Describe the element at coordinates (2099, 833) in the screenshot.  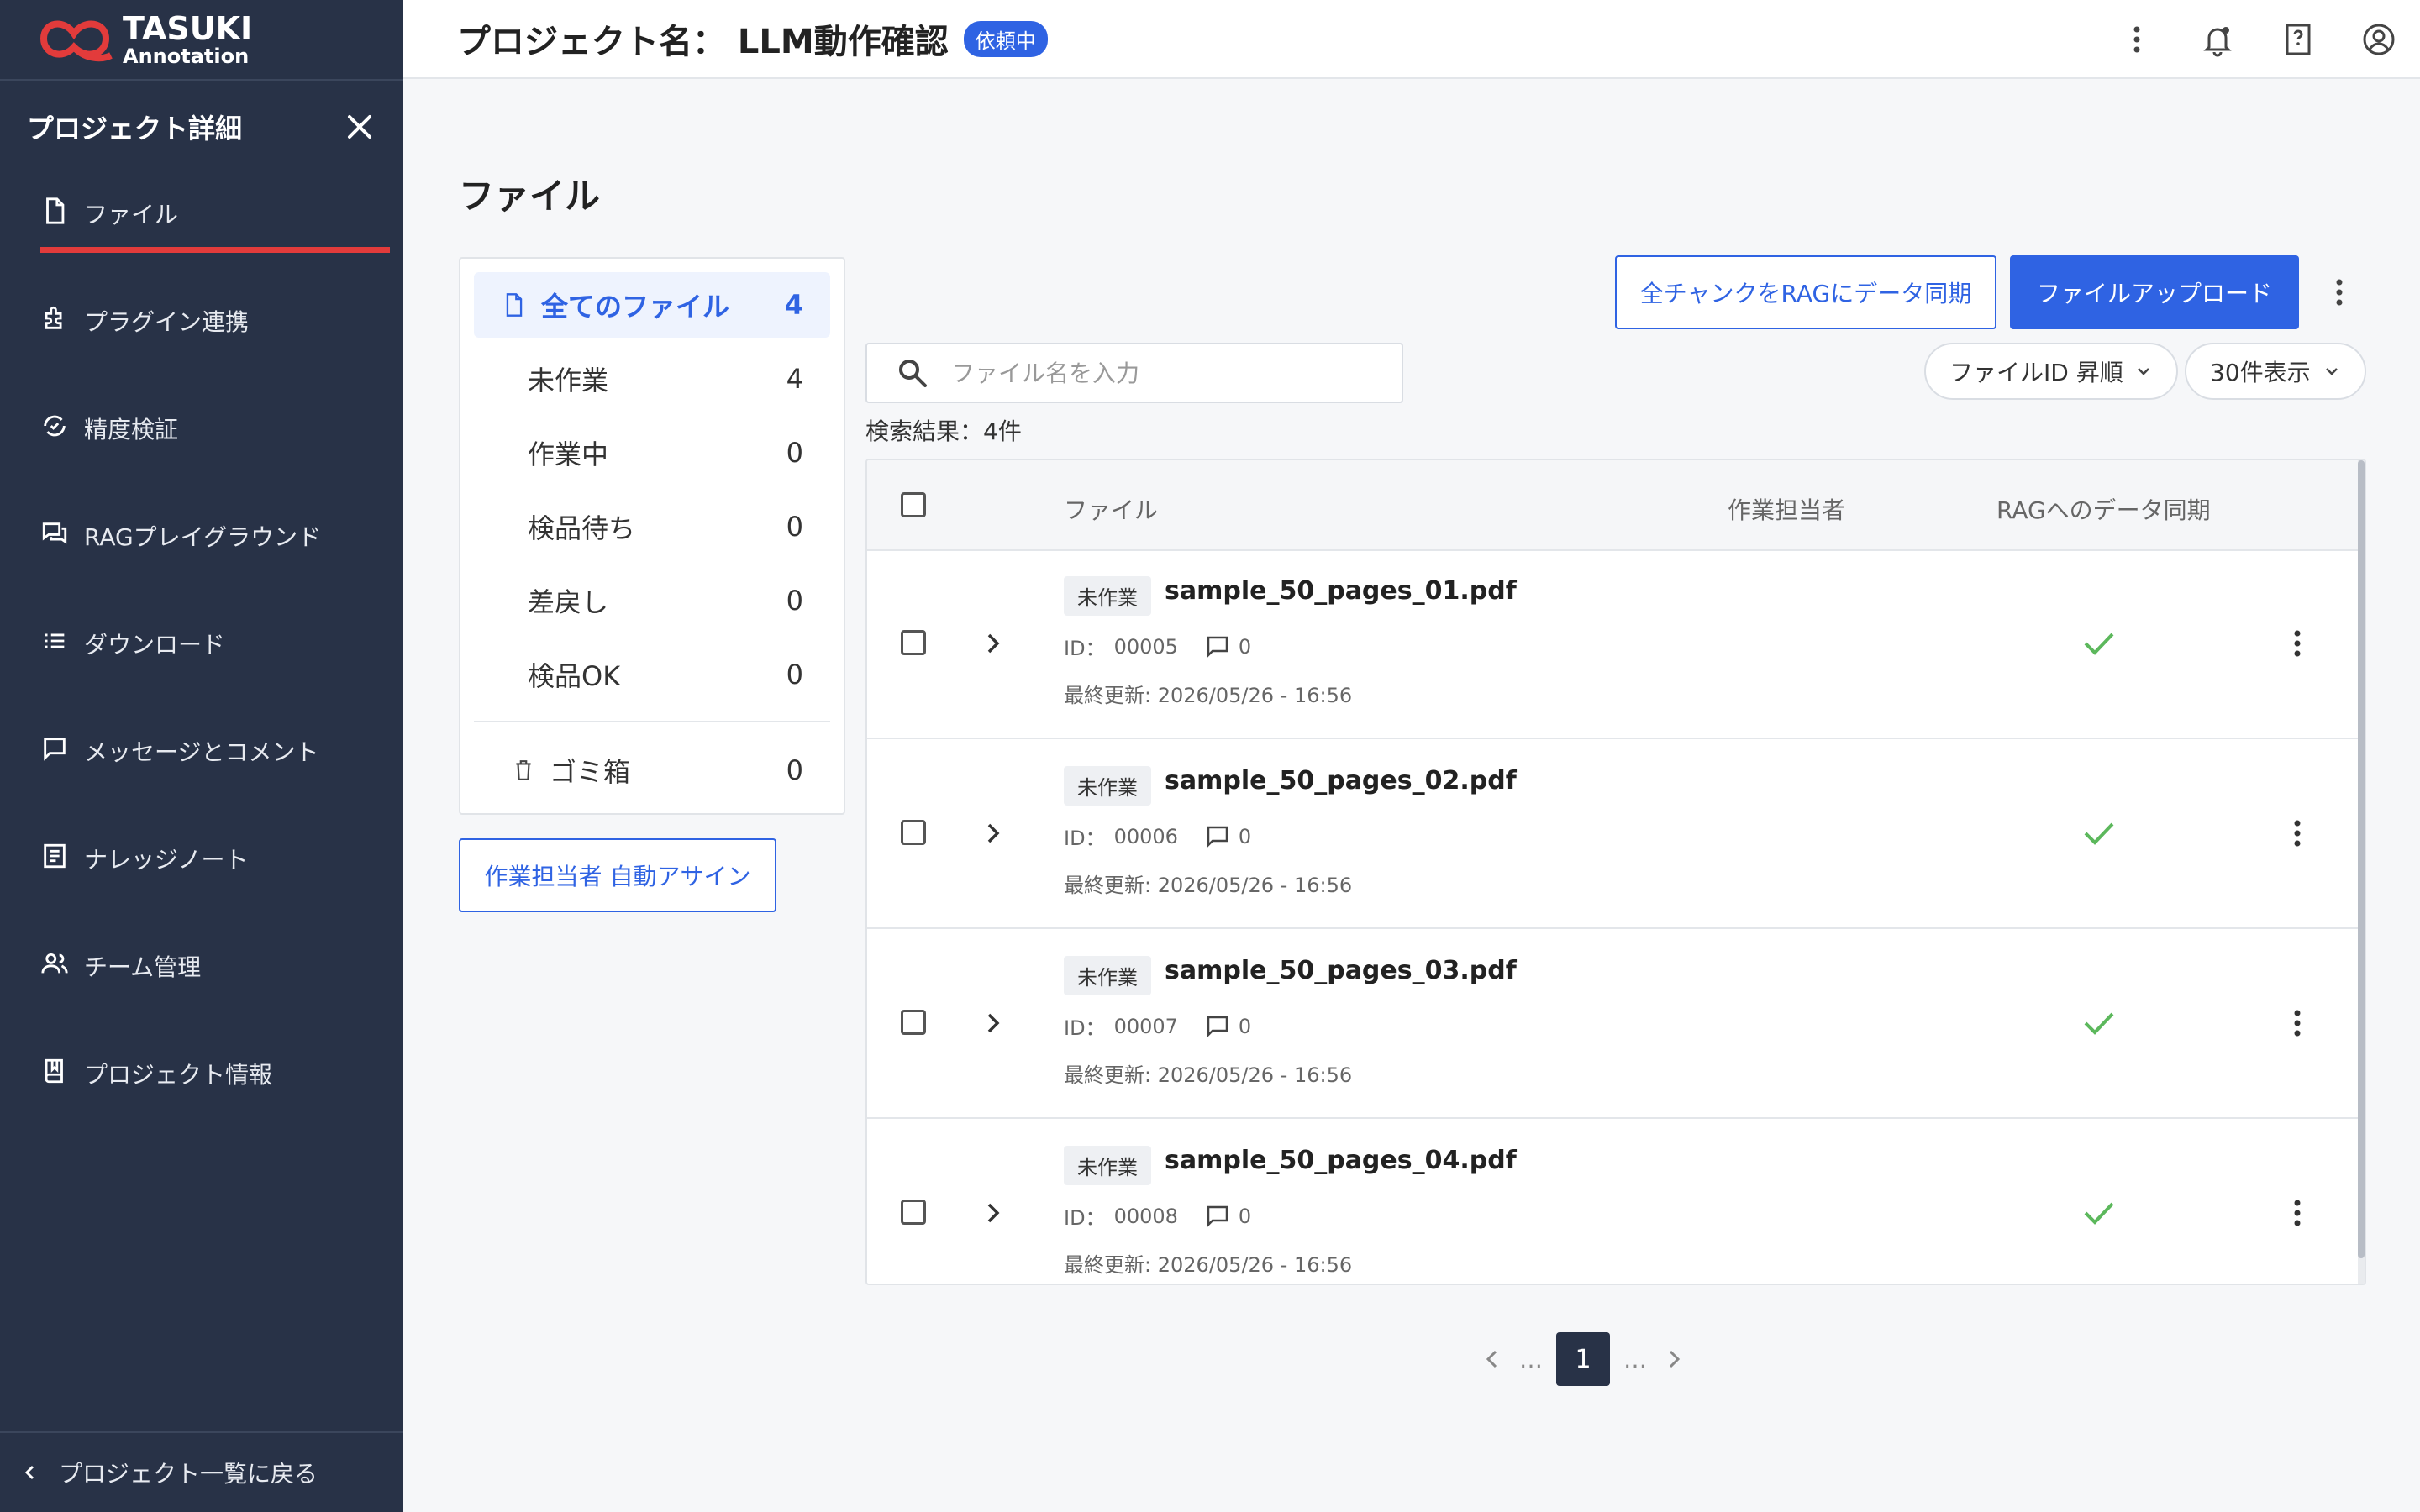
I see `check-icon` at that location.